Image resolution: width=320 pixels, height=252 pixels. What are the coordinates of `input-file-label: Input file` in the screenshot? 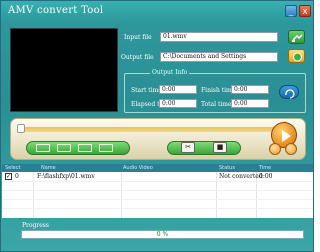 It's located at (138, 37).